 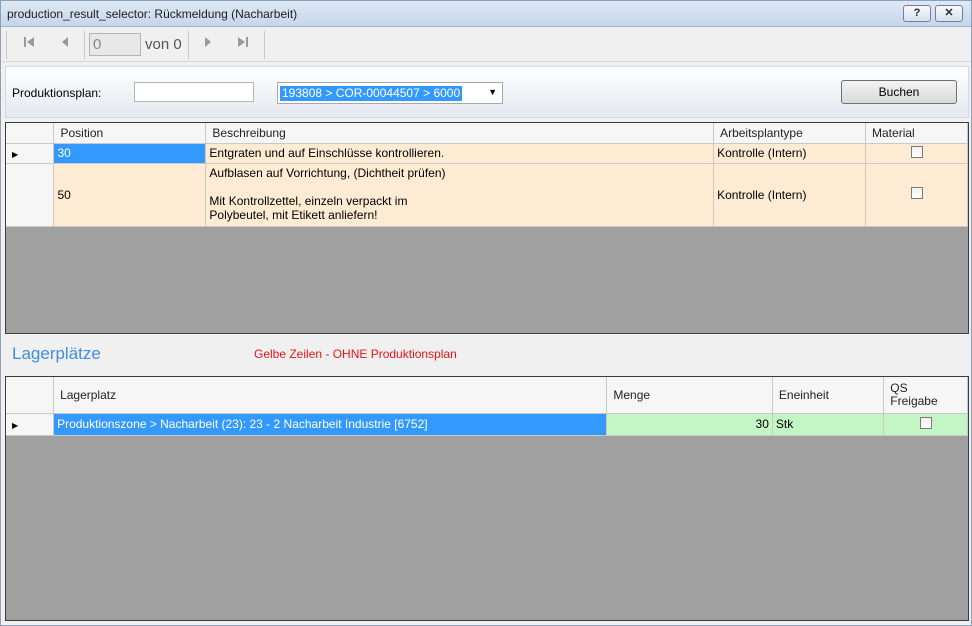 I want to click on plan-select: 193808 > COR-00044507 > 6000 ▼, so click(x=390, y=93).